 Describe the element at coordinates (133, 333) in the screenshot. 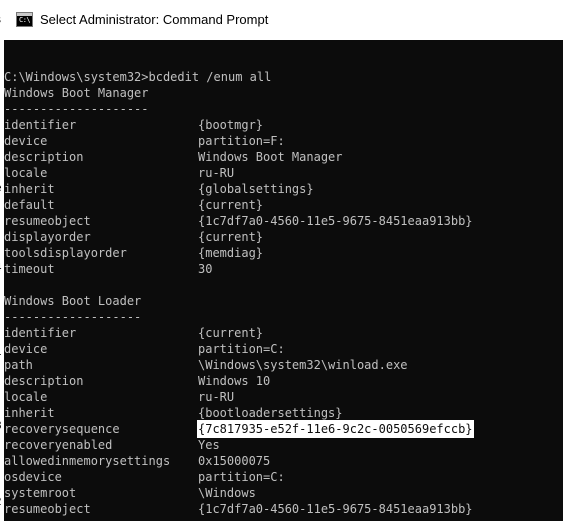

I see `bcd-entry-row: identifier {current}` at that location.